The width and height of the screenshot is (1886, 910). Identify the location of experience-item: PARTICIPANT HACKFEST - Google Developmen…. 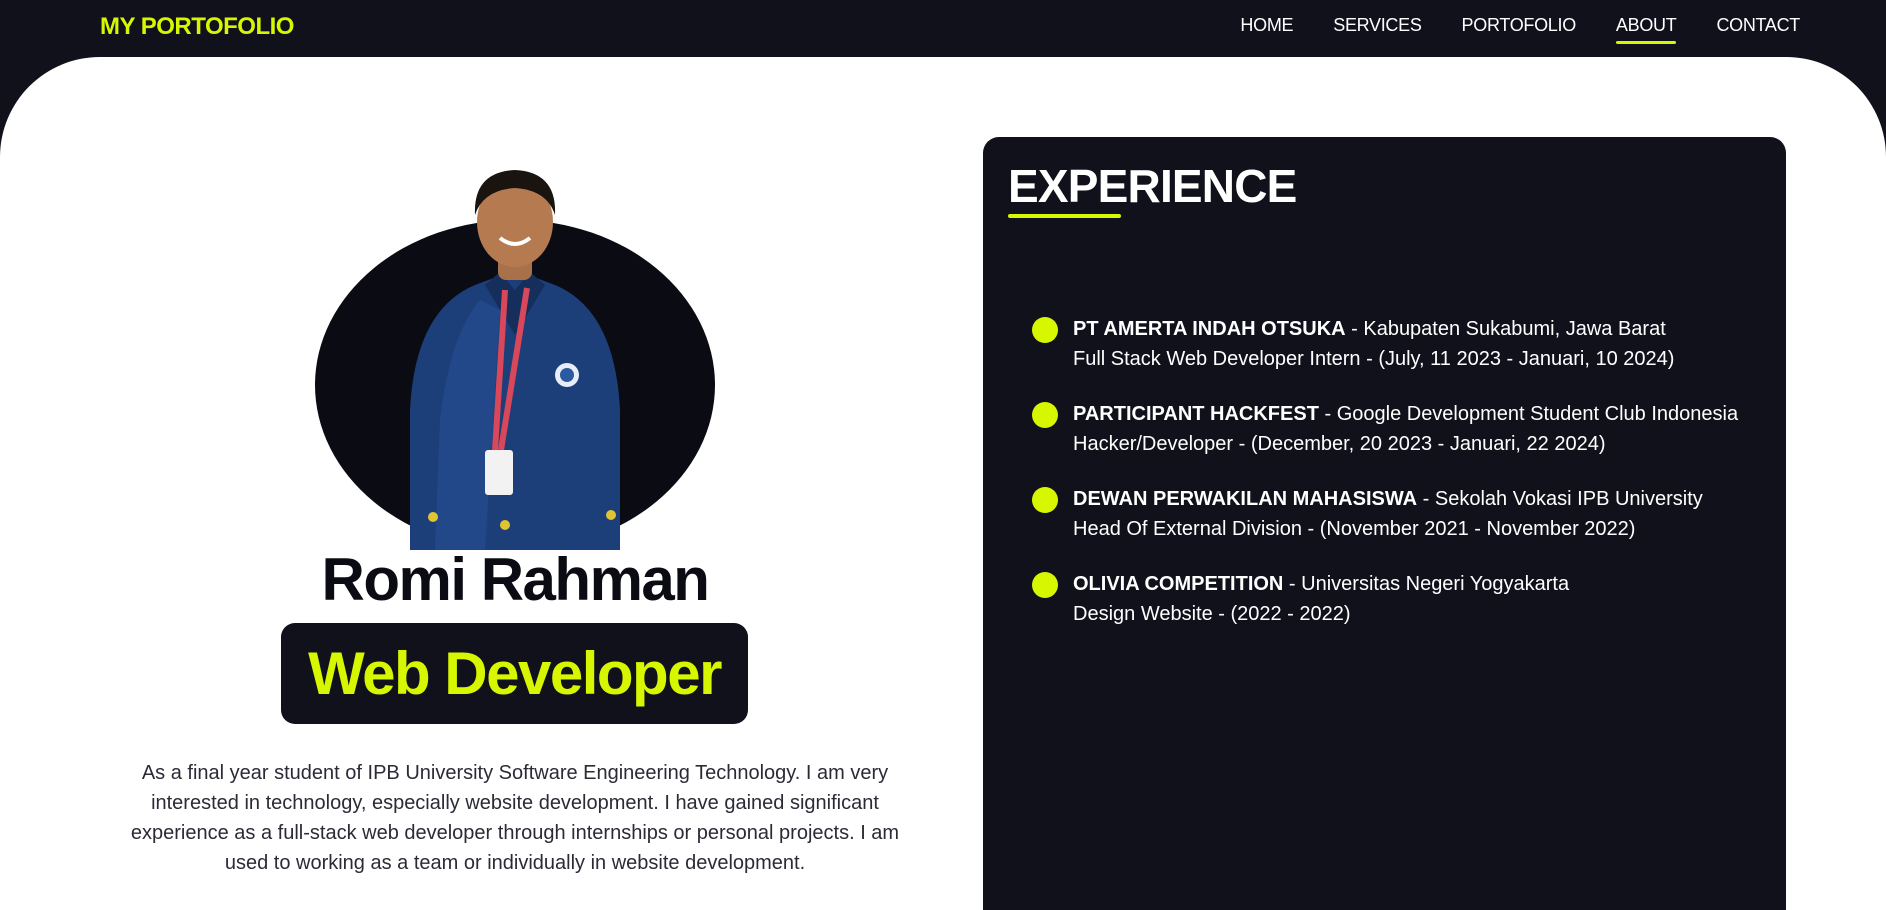
(1402, 441).